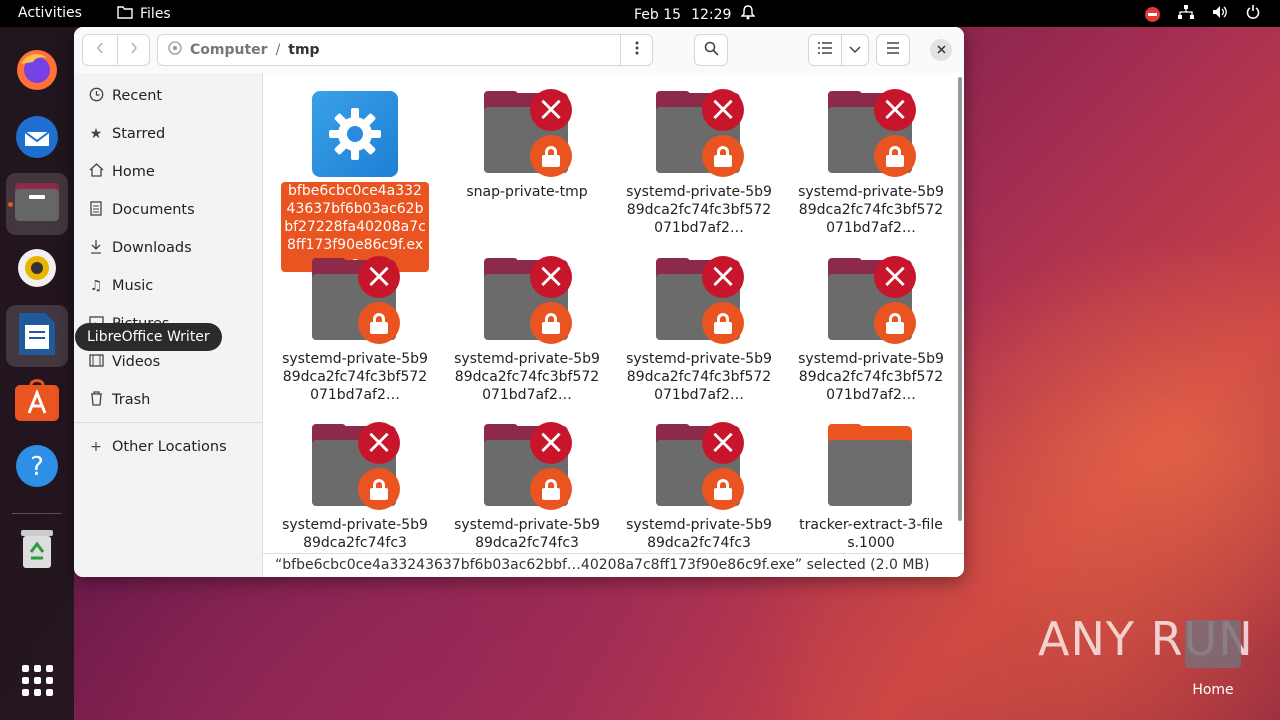  Describe the element at coordinates (711, 14) in the screenshot. I see `time: 12:29` at that location.